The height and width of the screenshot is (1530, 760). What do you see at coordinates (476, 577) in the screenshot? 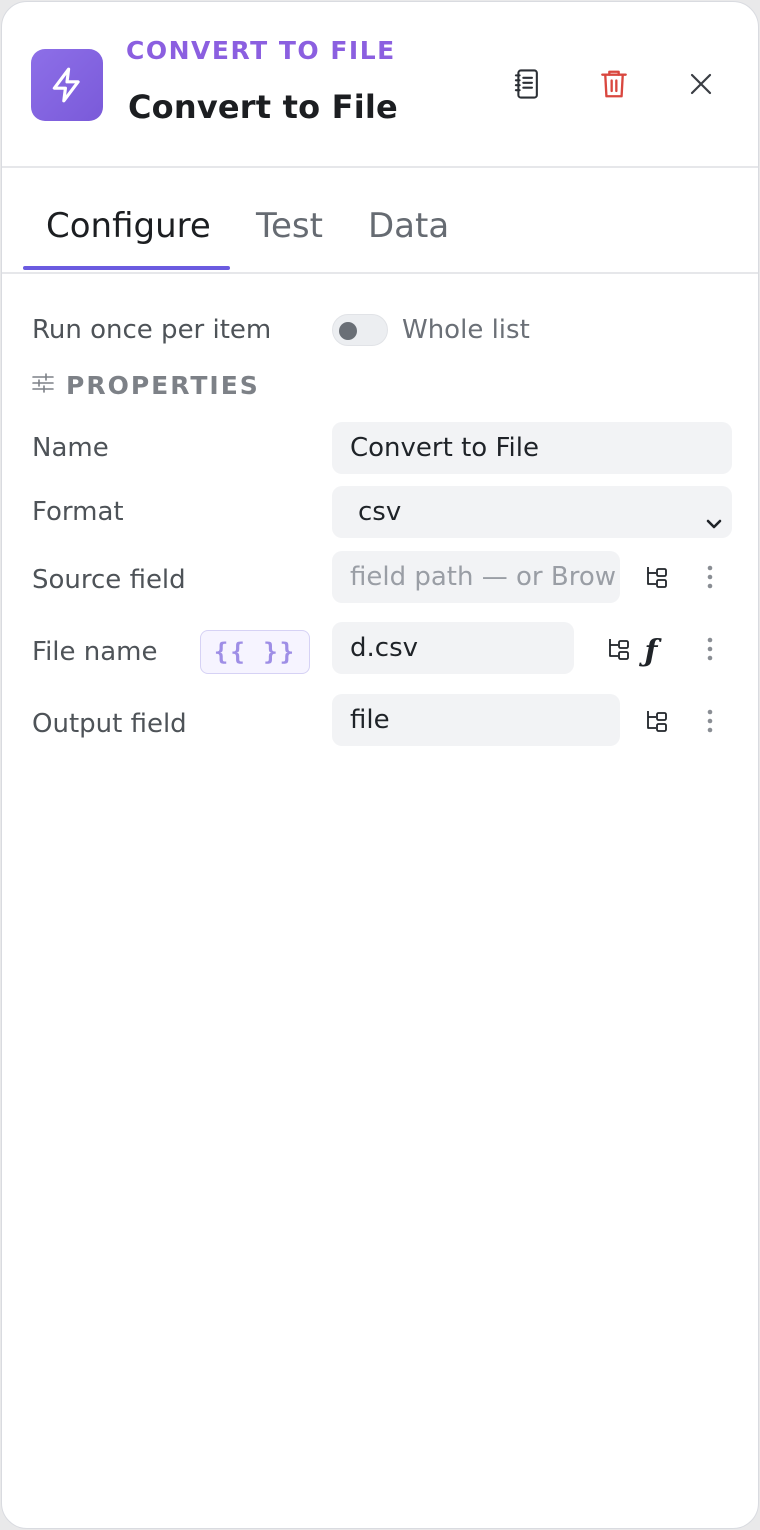
I see `source-field-input: field path — or Brow` at bounding box center [476, 577].